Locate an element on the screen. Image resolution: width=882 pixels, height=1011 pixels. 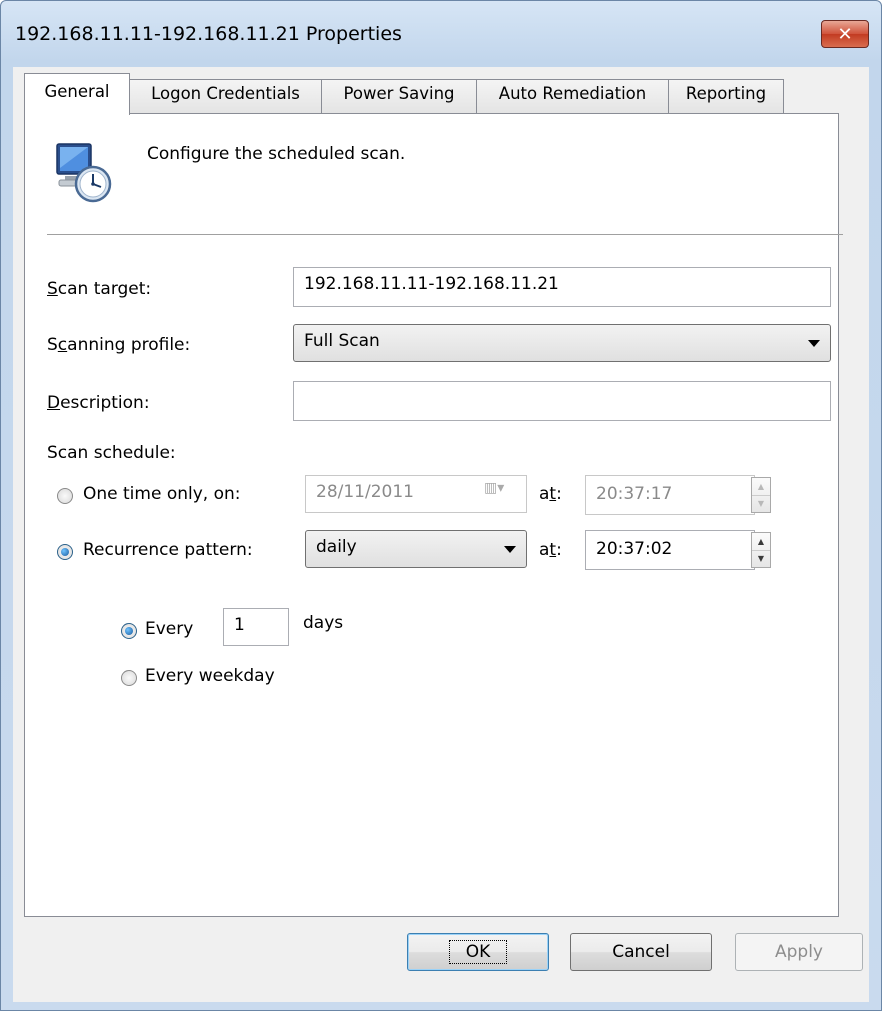
recurrence-at-label: at: is located at coordinates (550, 550).